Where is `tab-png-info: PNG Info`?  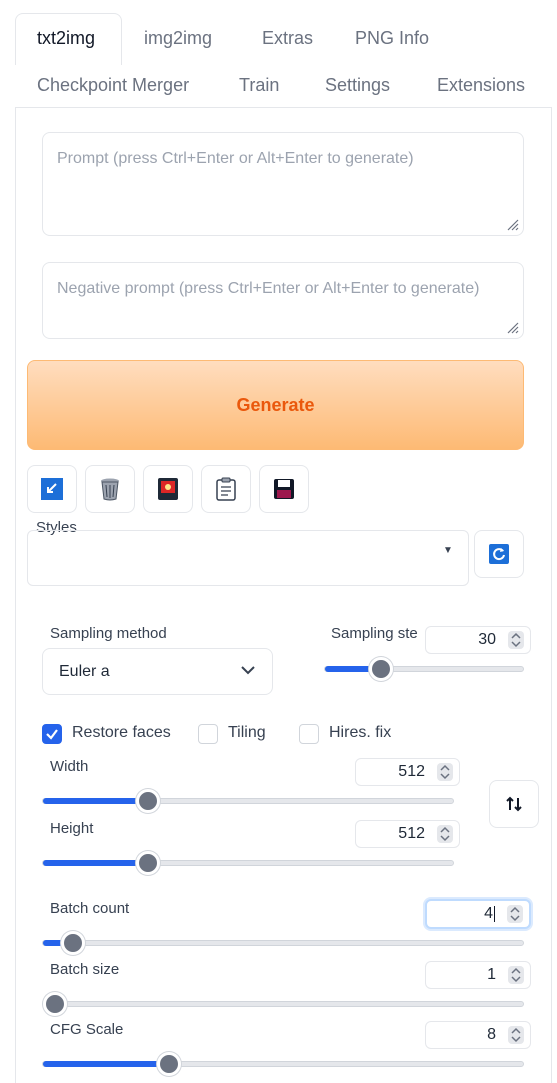 tab-png-info: PNG Info is located at coordinates (392, 38).